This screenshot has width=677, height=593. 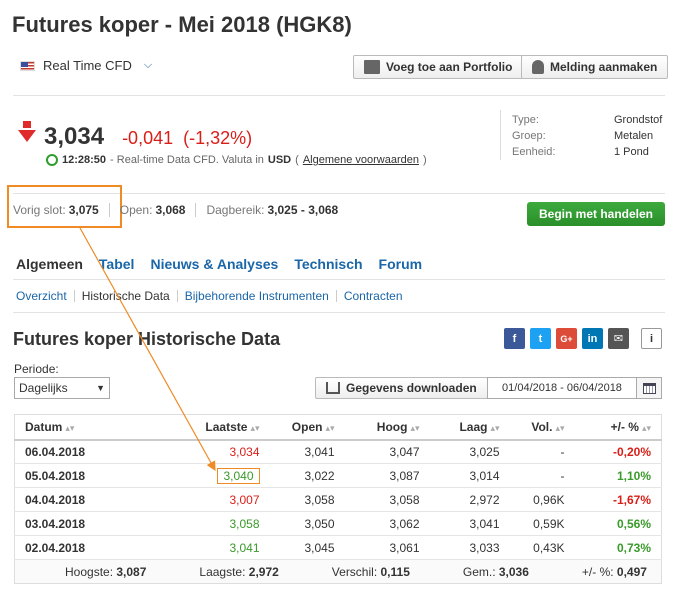 What do you see at coordinates (469, 547) in the screenshot?
I see `cell-low: 3,033` at bounding box center [469, 547].